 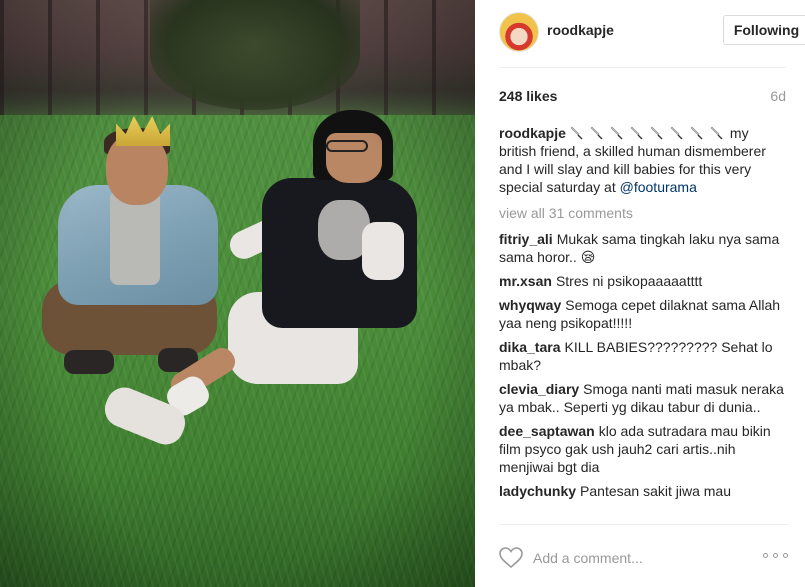 I want to click on caption-mention: @footurama, so click(x=658, y=187).